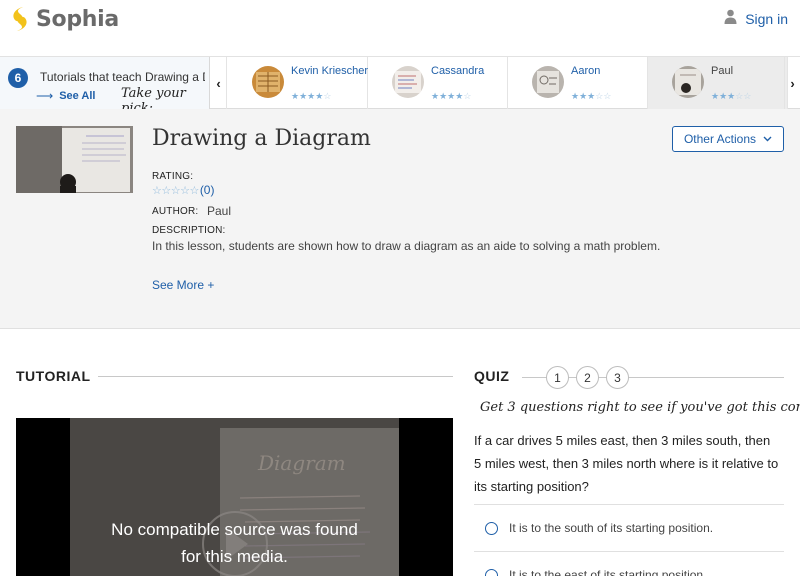 The image size is (800, 576). I want to click on carousel-prev-button: ‹, so click(219, 83).